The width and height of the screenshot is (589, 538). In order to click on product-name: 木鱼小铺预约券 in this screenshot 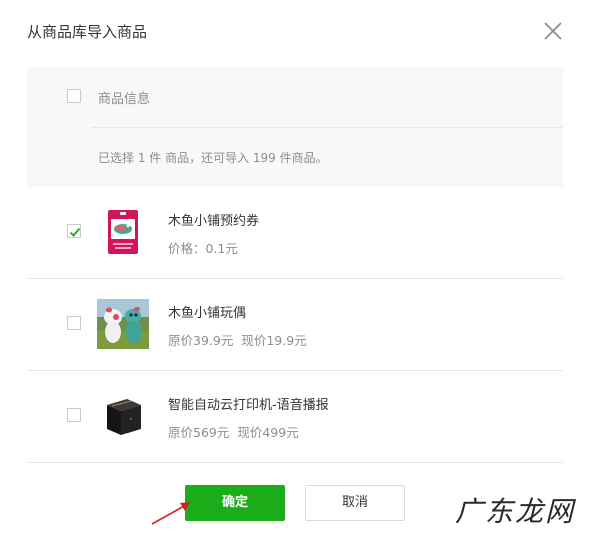, I will do `click(214, 221)`.